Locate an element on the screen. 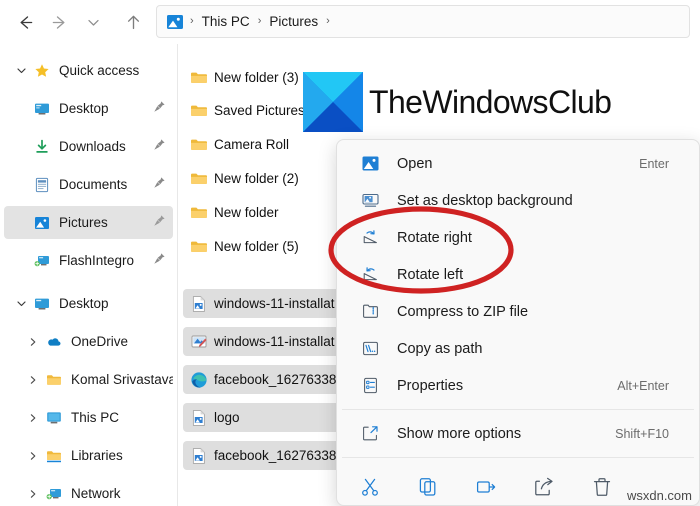 Image resolution: width=700 pixels, height=506 pixels. navigation-toolbar: › This PC › Pictures › is located at coordinates (350, 22).